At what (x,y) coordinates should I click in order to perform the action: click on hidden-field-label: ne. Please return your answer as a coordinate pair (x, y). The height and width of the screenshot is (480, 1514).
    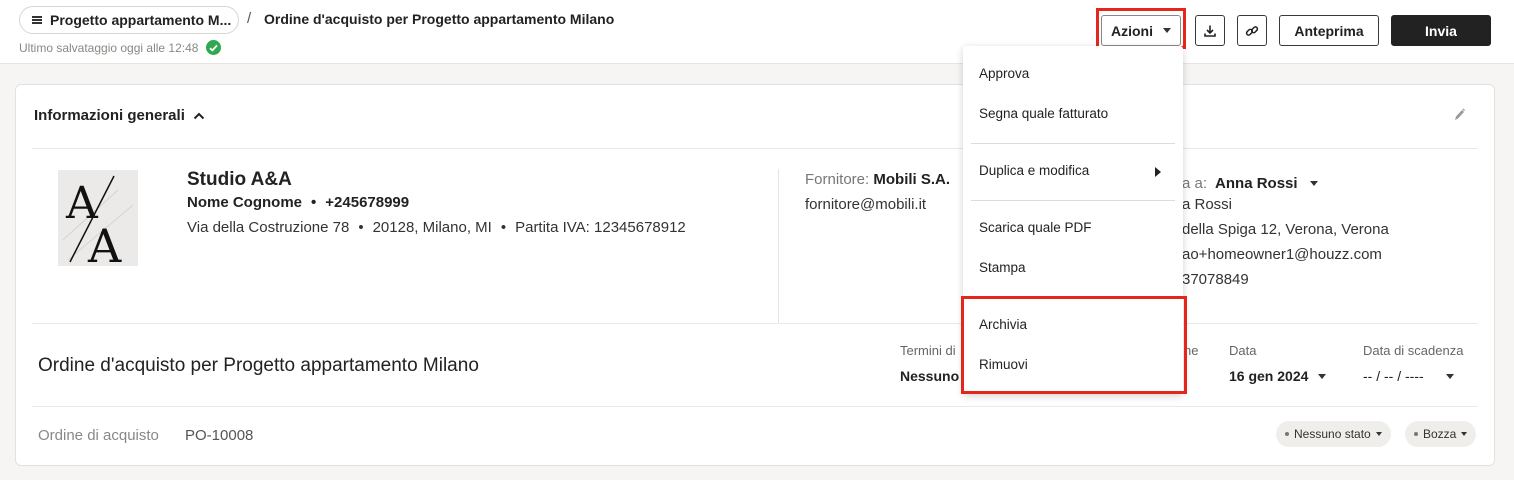
    Looking at the image, I should click on (1191, 350).